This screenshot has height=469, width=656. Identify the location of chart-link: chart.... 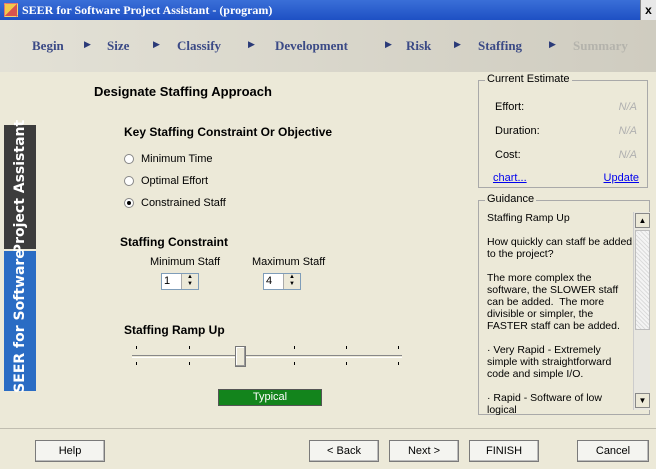
(510, 178).